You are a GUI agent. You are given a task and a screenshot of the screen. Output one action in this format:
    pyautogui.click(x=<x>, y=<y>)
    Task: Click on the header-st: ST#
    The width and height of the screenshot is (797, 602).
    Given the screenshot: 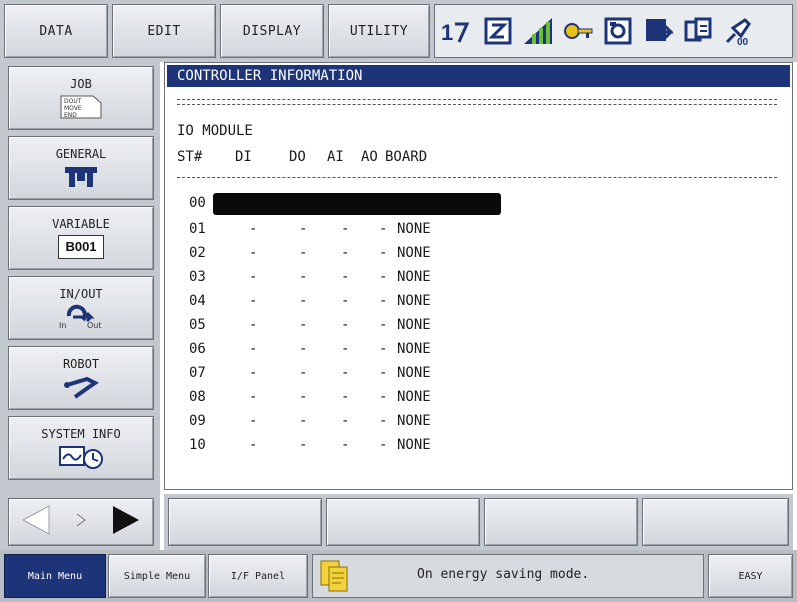 What is the action you would take?
    pyautogui.click(x=190, y=157)
    